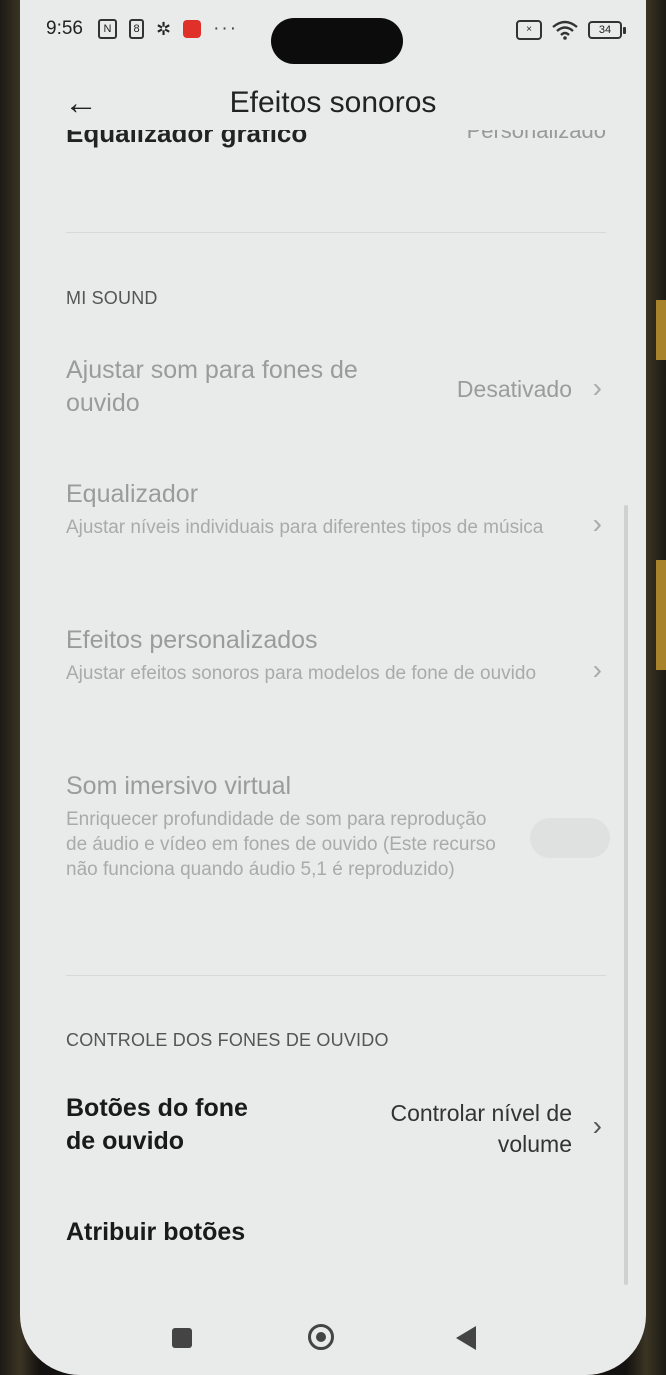 This screenshot has width=666, height=1375. Describe the element at coordinates (187, 139) in the screenshot. I see `clipped-row-title: Equalizador gráfico` at that location.